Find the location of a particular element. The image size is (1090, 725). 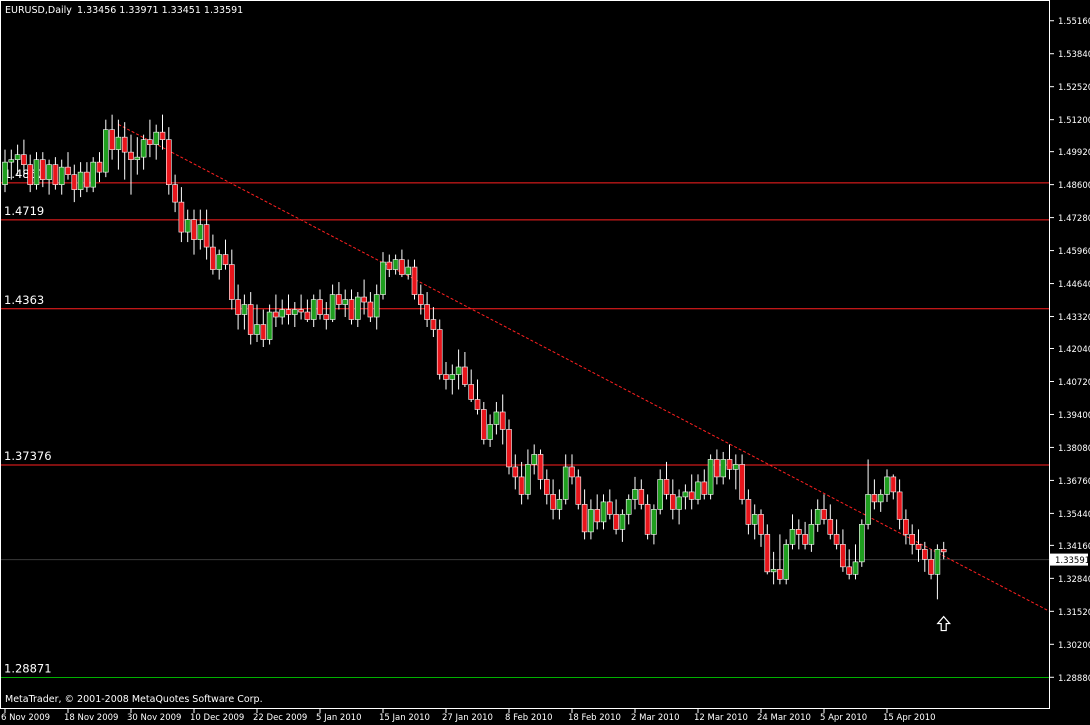

y-tick-label: 1.55160 is located at coordinates (1074, 22).